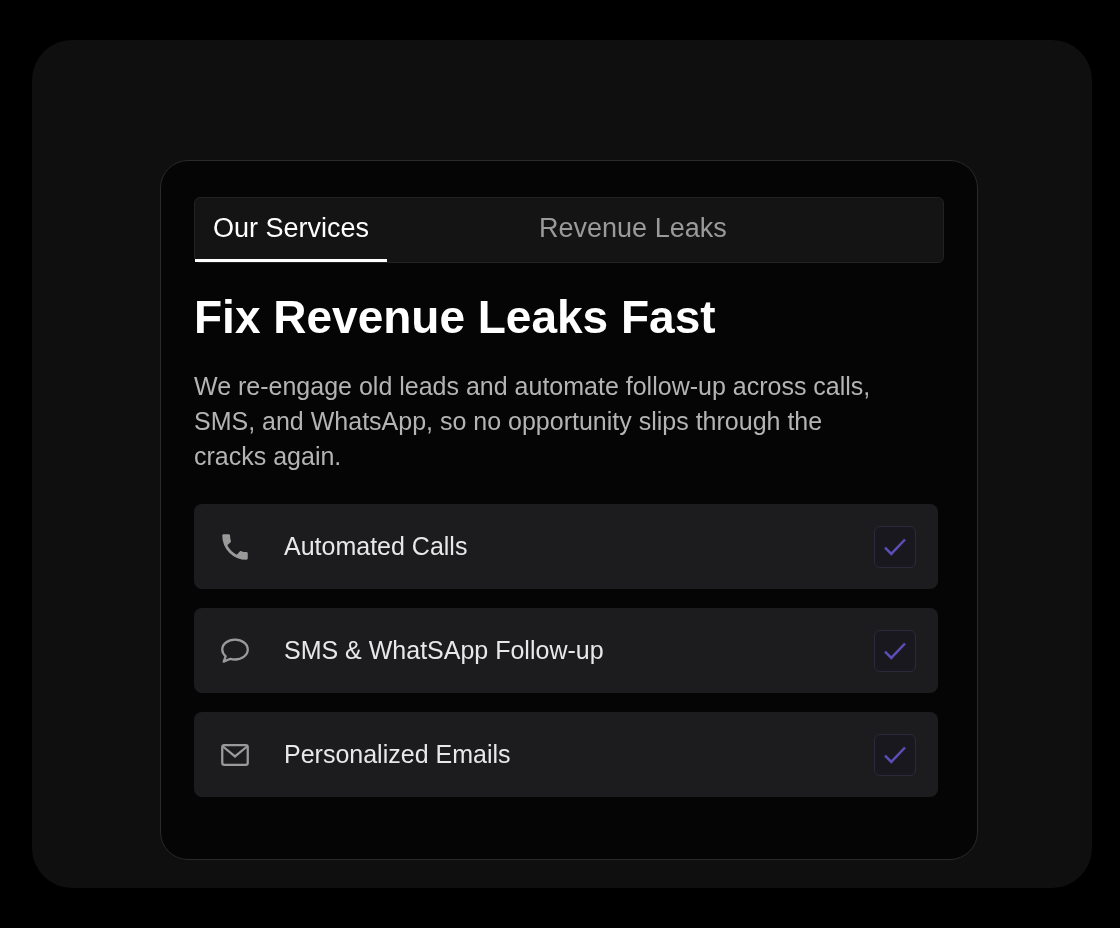 The height and width of the screenshot is (928, 1120). What do you see at coordinates (376, 546) in the screenshot?
I see `service-label: Automated Calls` at bounding box center [376, 546].